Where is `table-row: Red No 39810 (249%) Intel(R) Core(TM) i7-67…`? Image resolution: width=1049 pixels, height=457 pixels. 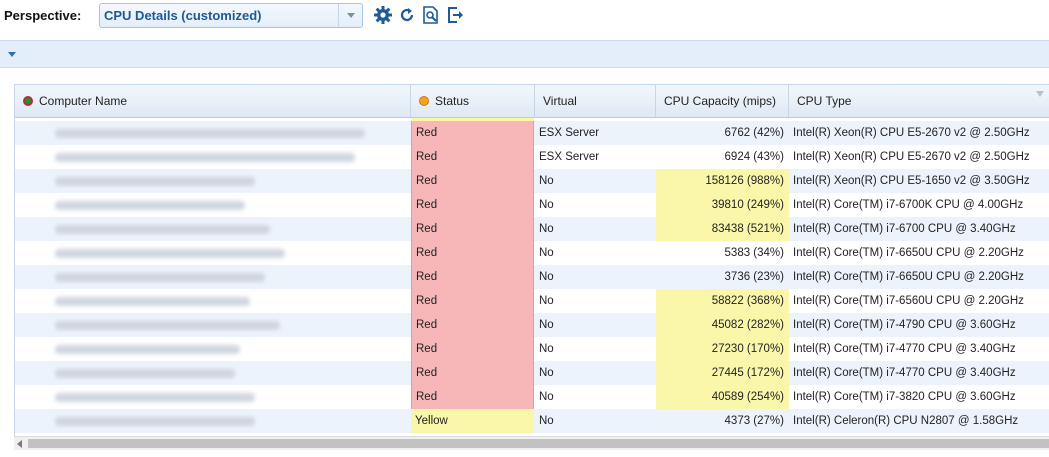 table-row: Red No 39810 (249%) Intel(R) Core(TM) i7-67… is located at coordinates (532, 205).